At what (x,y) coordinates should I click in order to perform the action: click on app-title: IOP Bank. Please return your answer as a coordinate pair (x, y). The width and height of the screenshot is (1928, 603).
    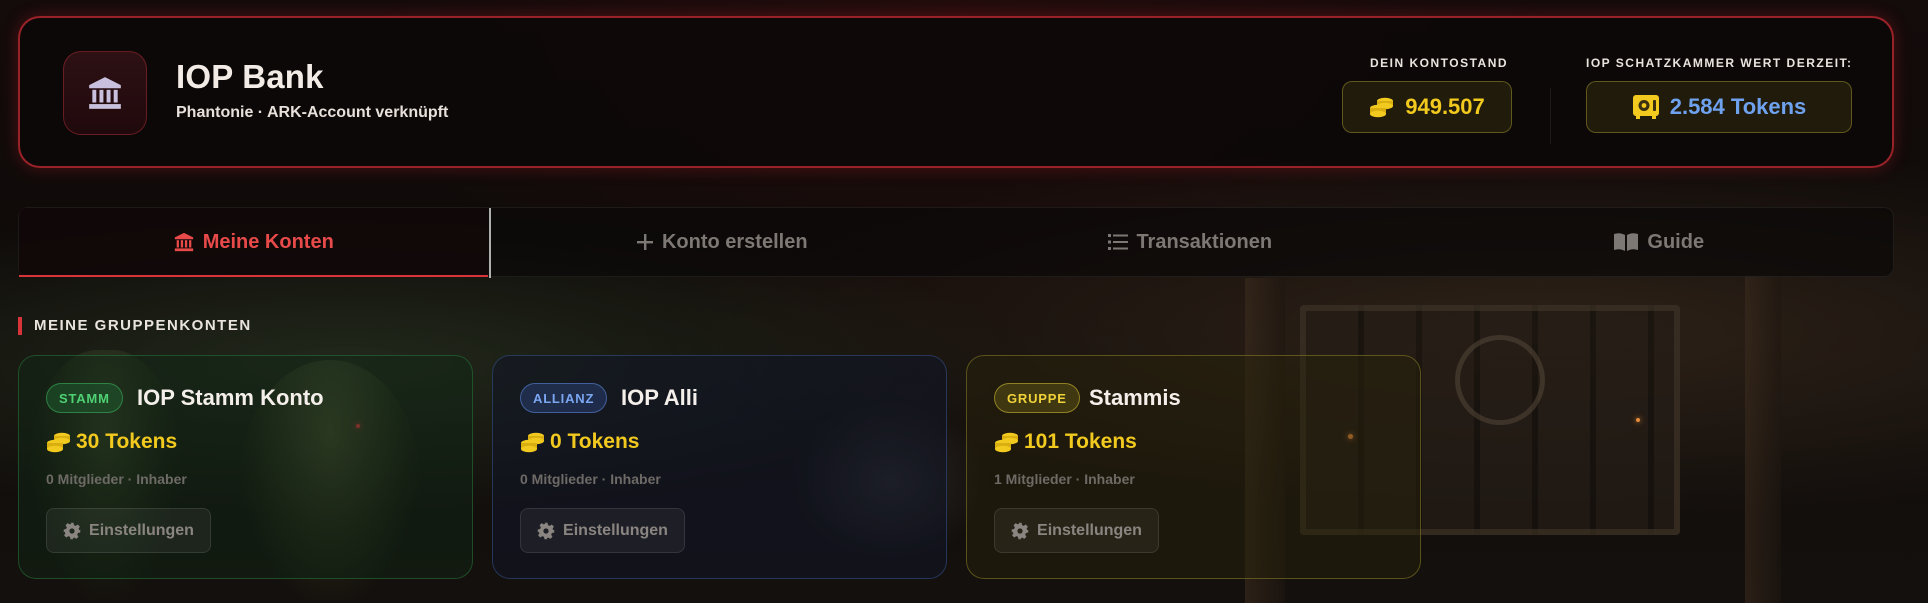
    Looking at the image, I should click on (250, 76).